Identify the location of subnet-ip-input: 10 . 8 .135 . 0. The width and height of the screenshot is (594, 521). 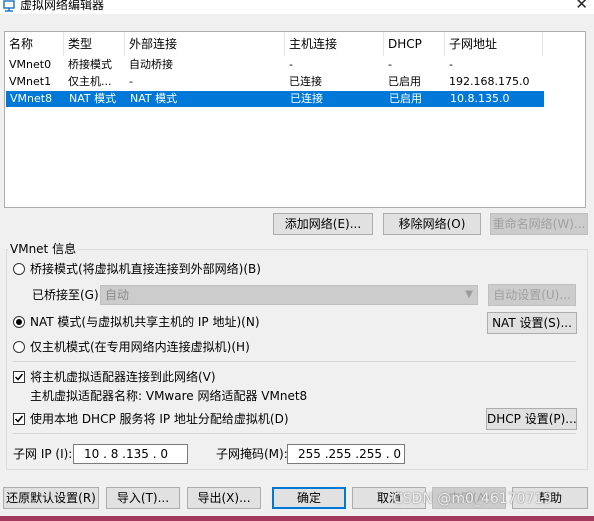
(130, 454).